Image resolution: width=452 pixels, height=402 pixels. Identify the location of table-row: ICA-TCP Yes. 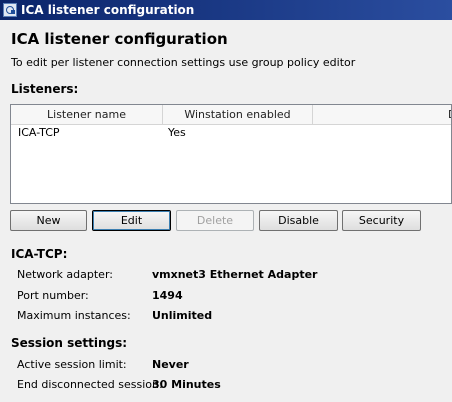
(231, 132).